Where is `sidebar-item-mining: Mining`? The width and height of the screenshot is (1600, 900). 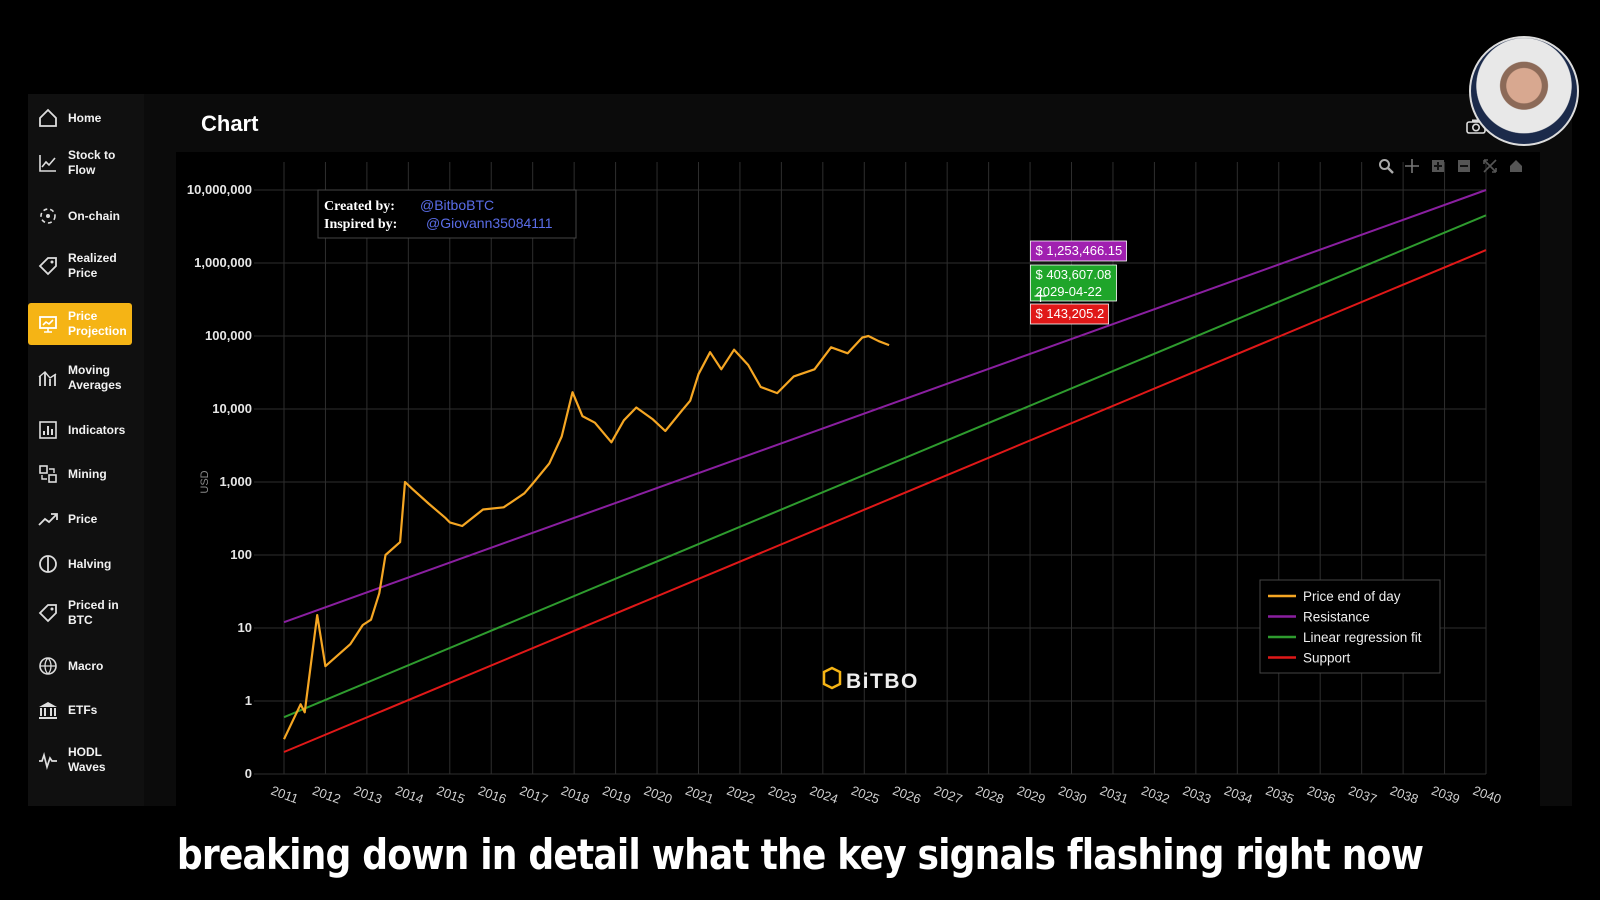 sidebar-item-mining: Mining is located at coordinates (80, 474).